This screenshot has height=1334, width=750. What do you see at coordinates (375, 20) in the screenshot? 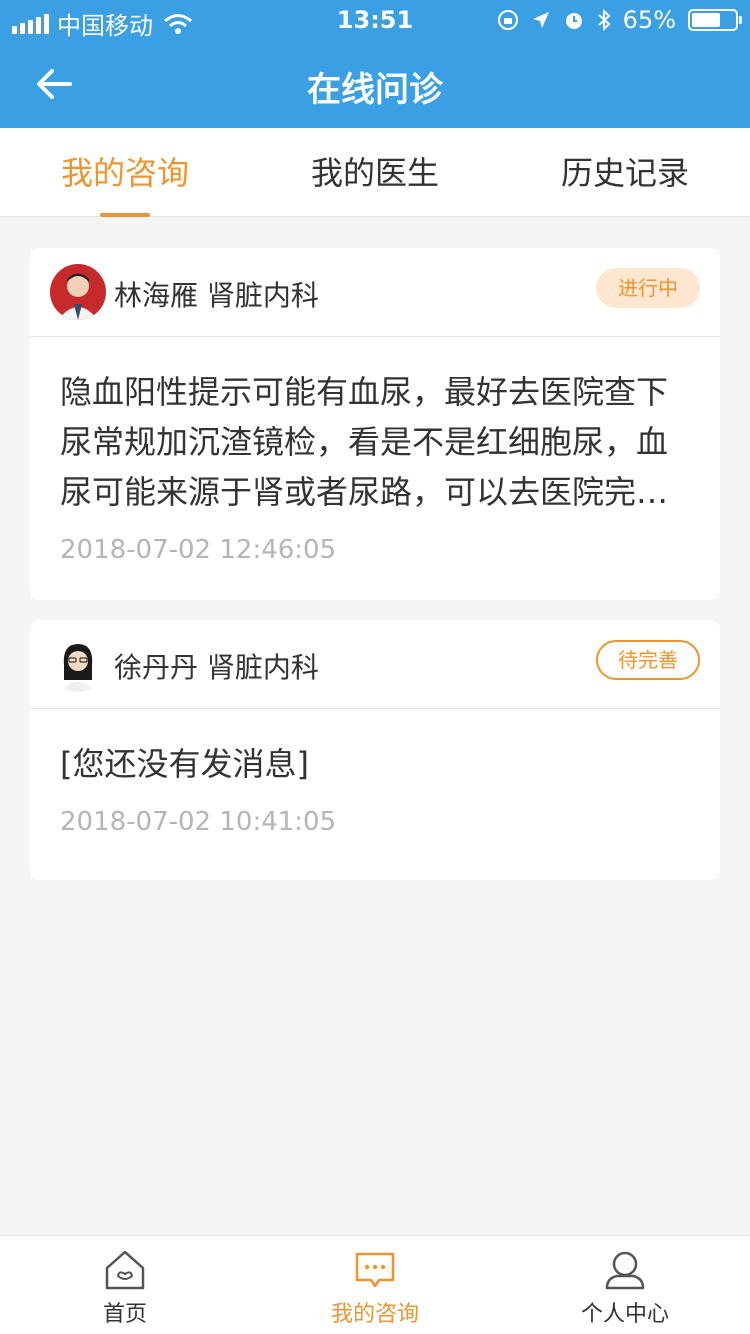
I see `status-bar: 中国移动 13:51 65%` at bounding box center [375, 20].